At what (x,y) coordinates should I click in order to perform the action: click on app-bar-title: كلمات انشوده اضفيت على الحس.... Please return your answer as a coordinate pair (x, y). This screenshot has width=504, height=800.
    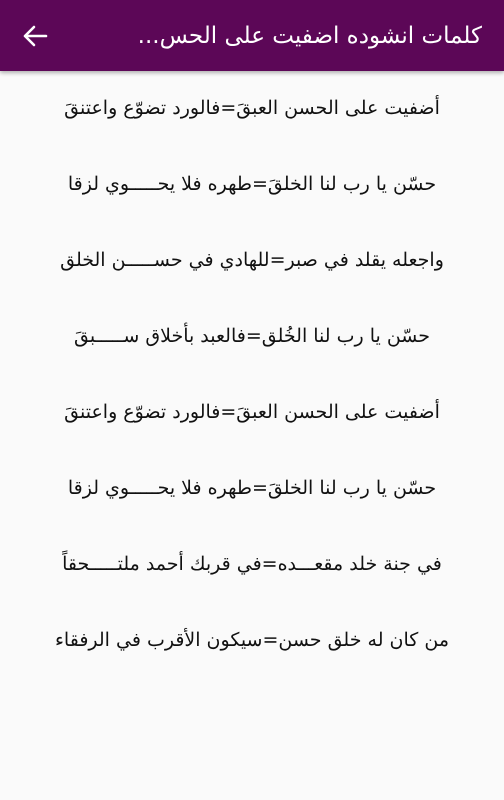
    Looking at the image, I should click on (310, 35).